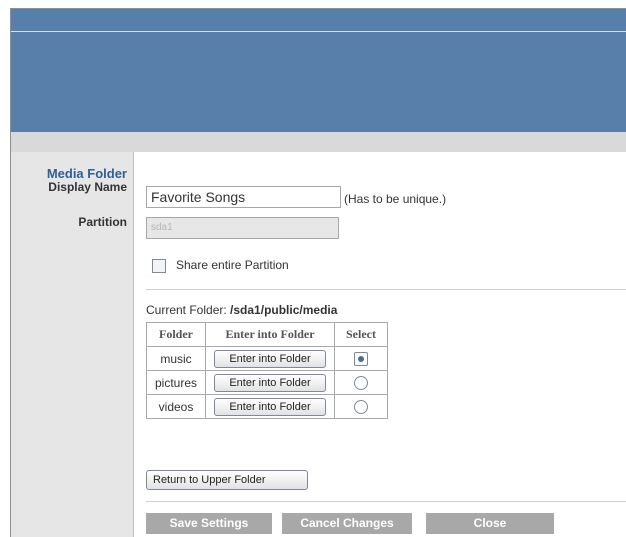 The image size is (626, 537). Describe the element at coordinates (176, 406) in the screenshot. I see `folder-name: videos` at that location.